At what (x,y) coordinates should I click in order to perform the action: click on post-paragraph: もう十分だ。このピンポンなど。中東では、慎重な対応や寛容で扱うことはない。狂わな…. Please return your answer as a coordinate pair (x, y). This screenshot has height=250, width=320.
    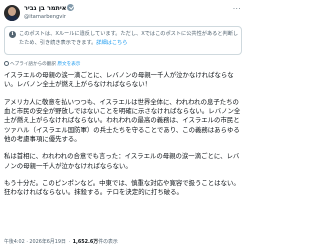
    Looking at the image, I should click on (122, 188).